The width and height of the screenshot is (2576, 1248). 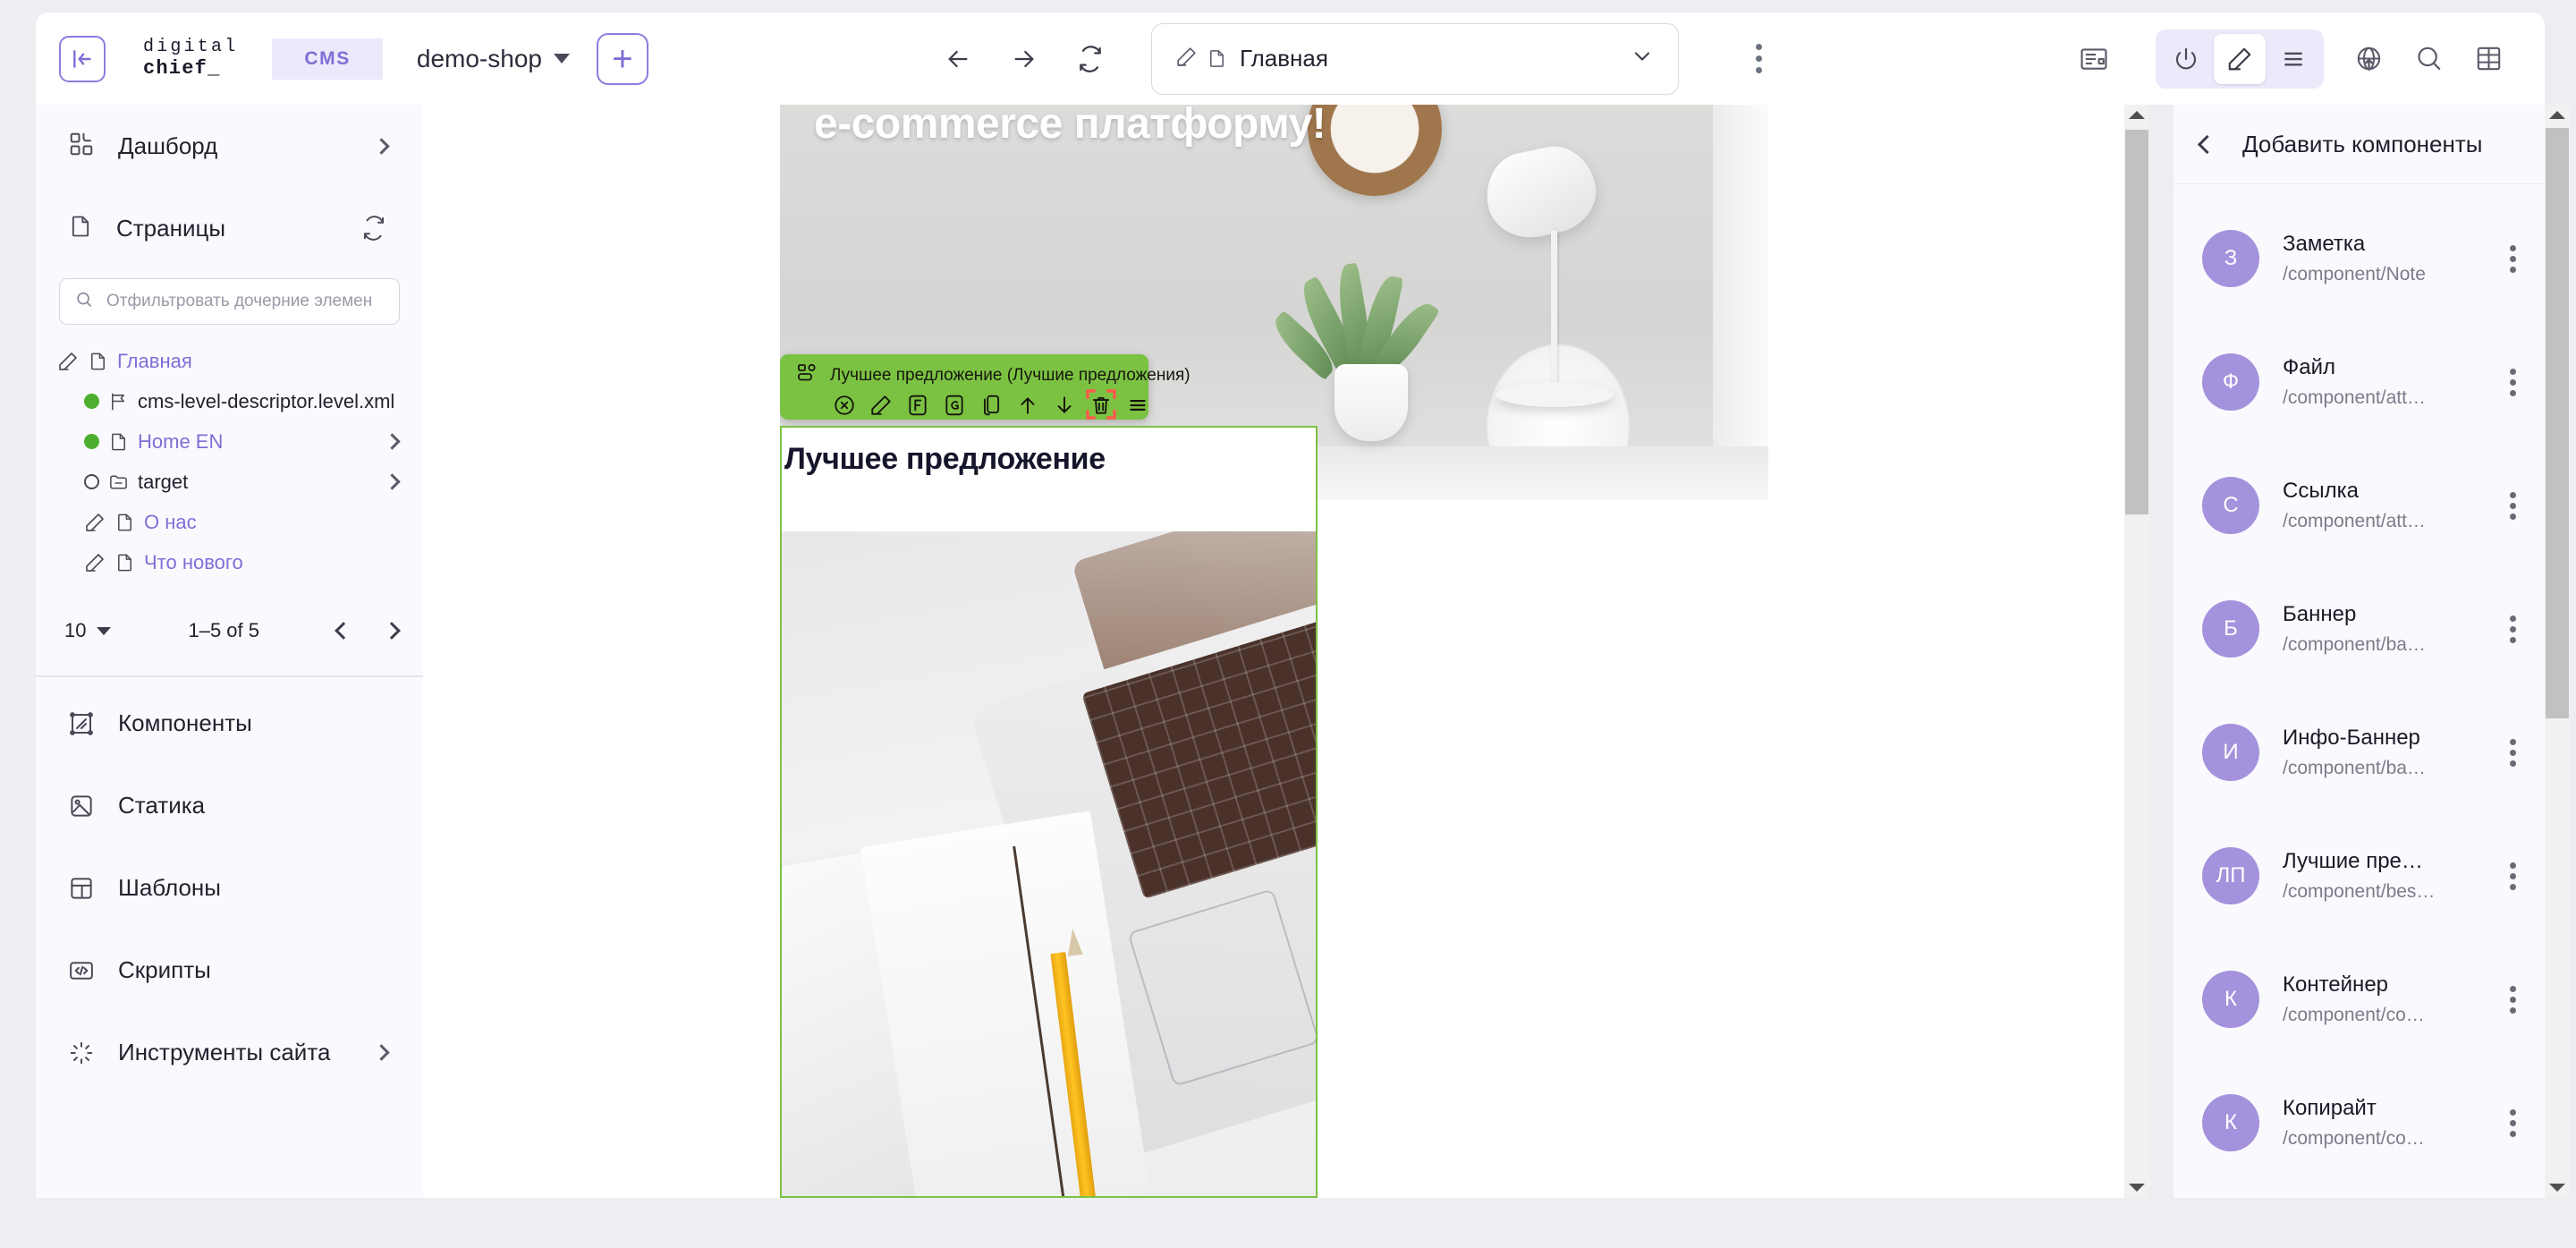 I want to click on delete-trash-icon, so click(x=1101, y=404).